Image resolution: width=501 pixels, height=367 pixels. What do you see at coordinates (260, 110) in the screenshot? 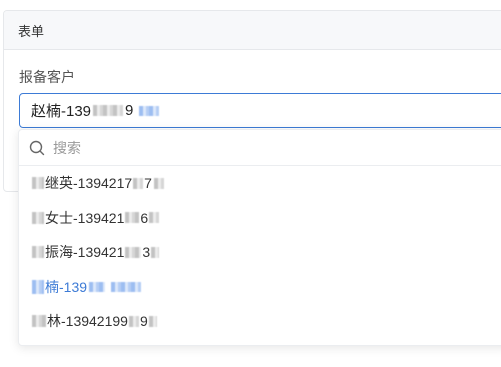
I see `customer-select: 赵楠-139 9` at bounding box center [260, 110].